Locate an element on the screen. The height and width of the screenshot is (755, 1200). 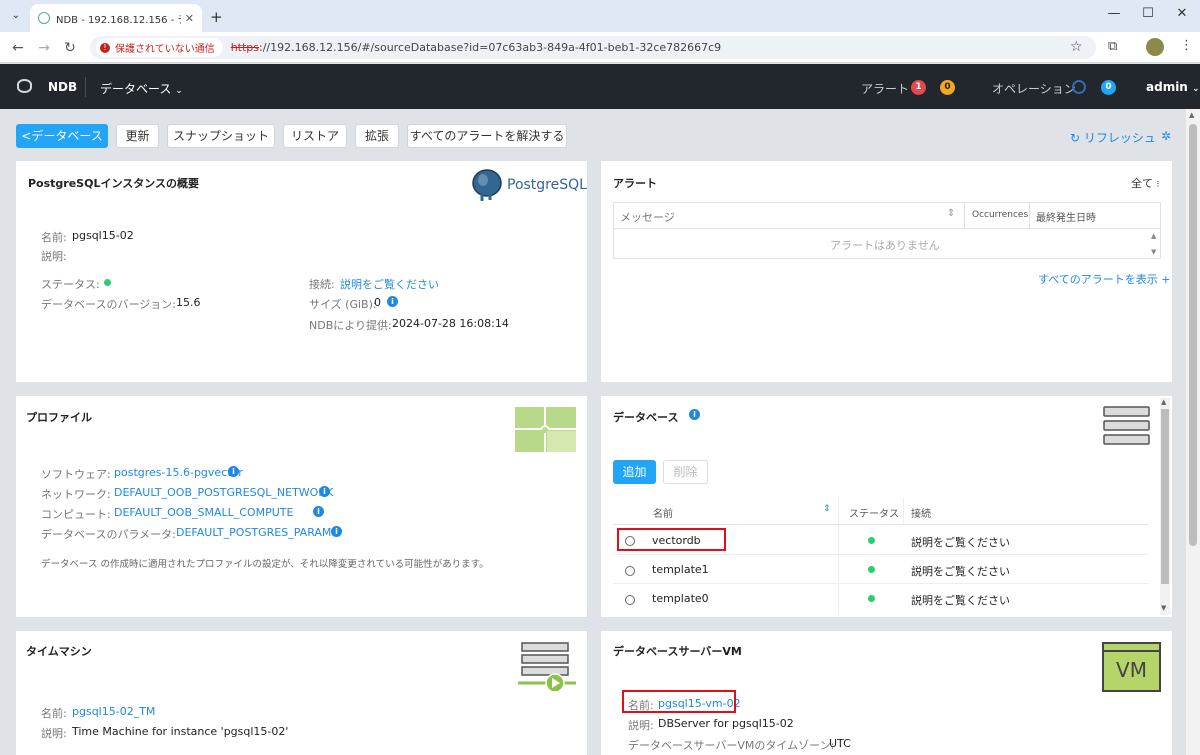
operations-badge: 0 is located at coordinates (1108, 87).